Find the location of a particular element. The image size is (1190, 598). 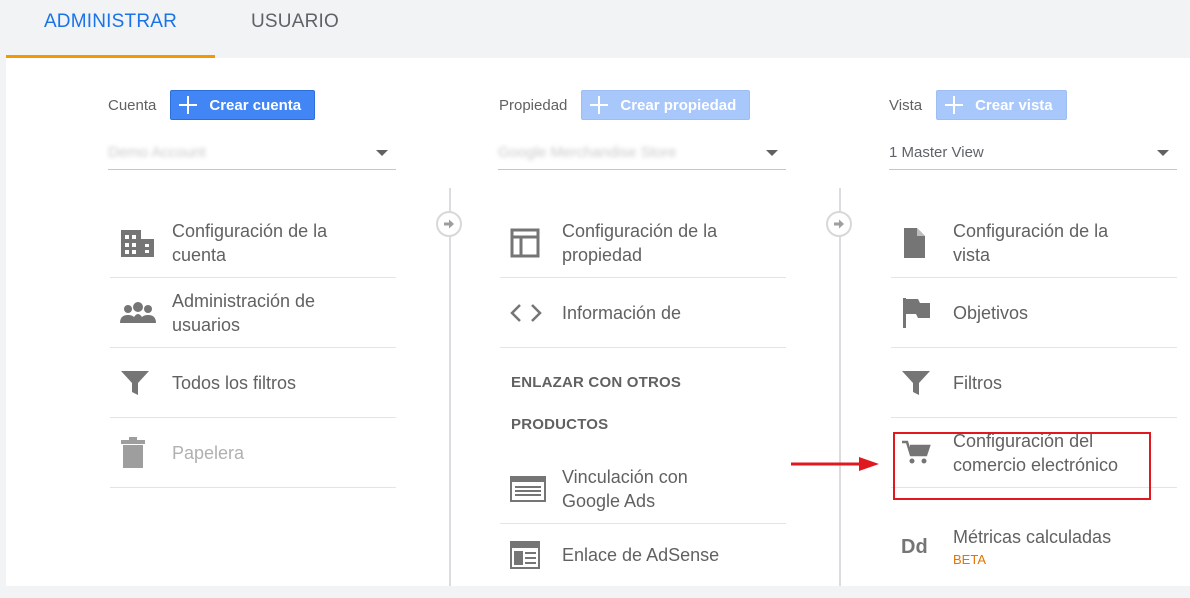

flag-icon is located at coordinates (922, 313).